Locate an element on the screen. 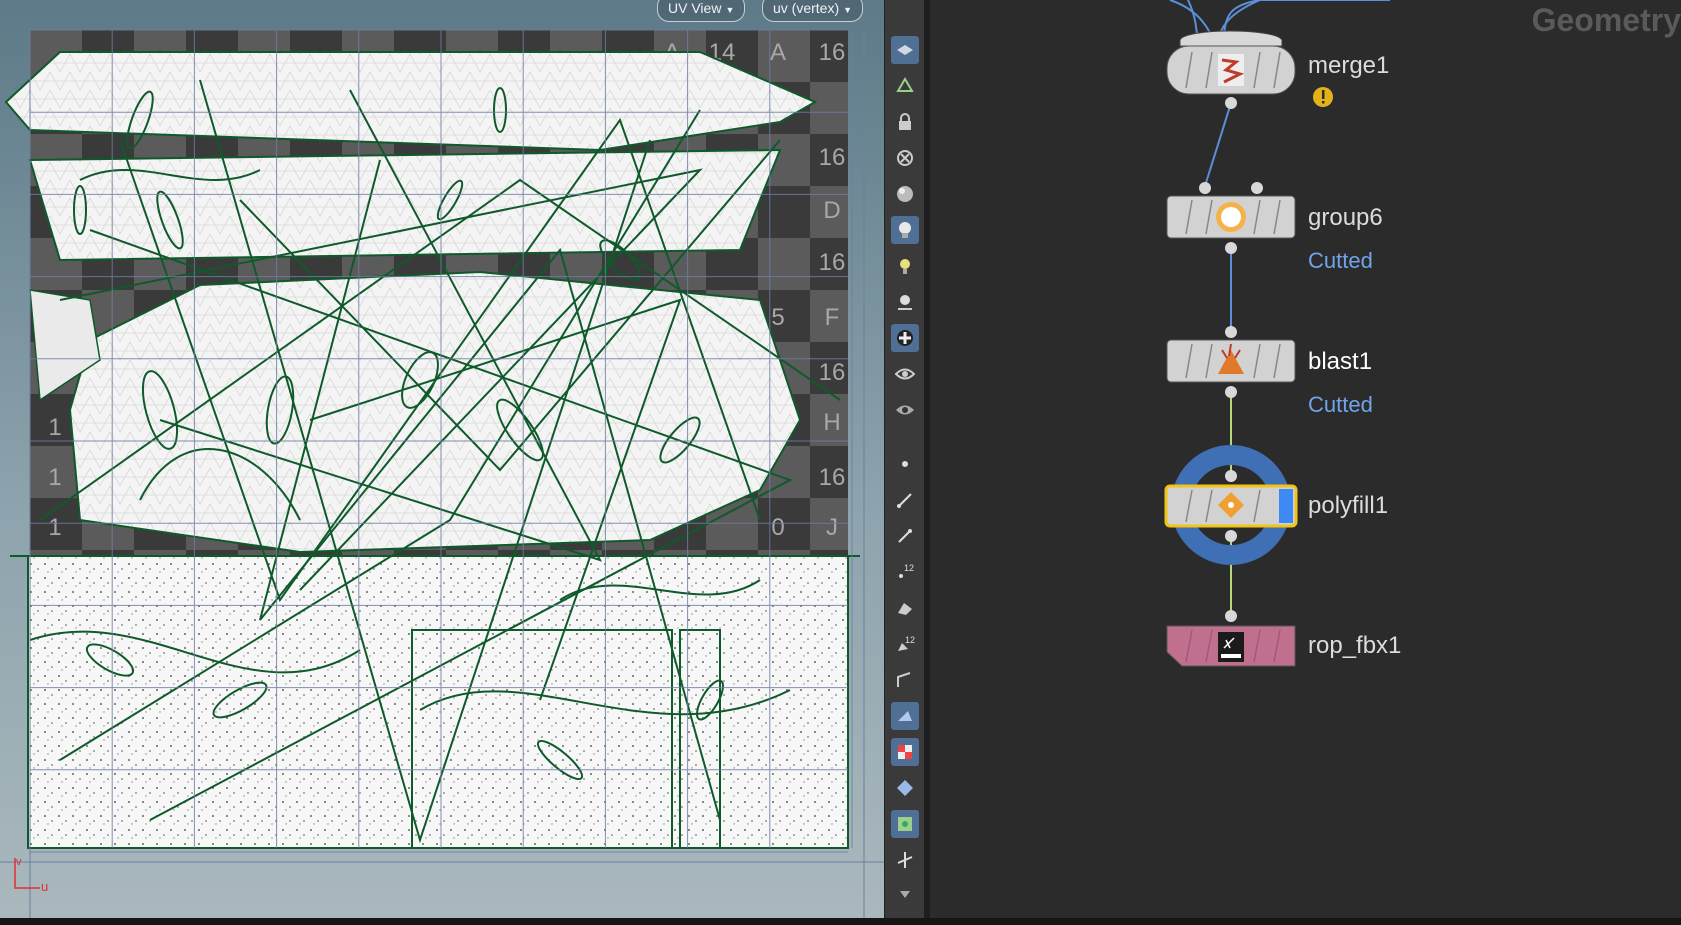 This screenshot has height=925, width=1681. node-comment-group6: Cutted is located at coordinates (1340, 260).